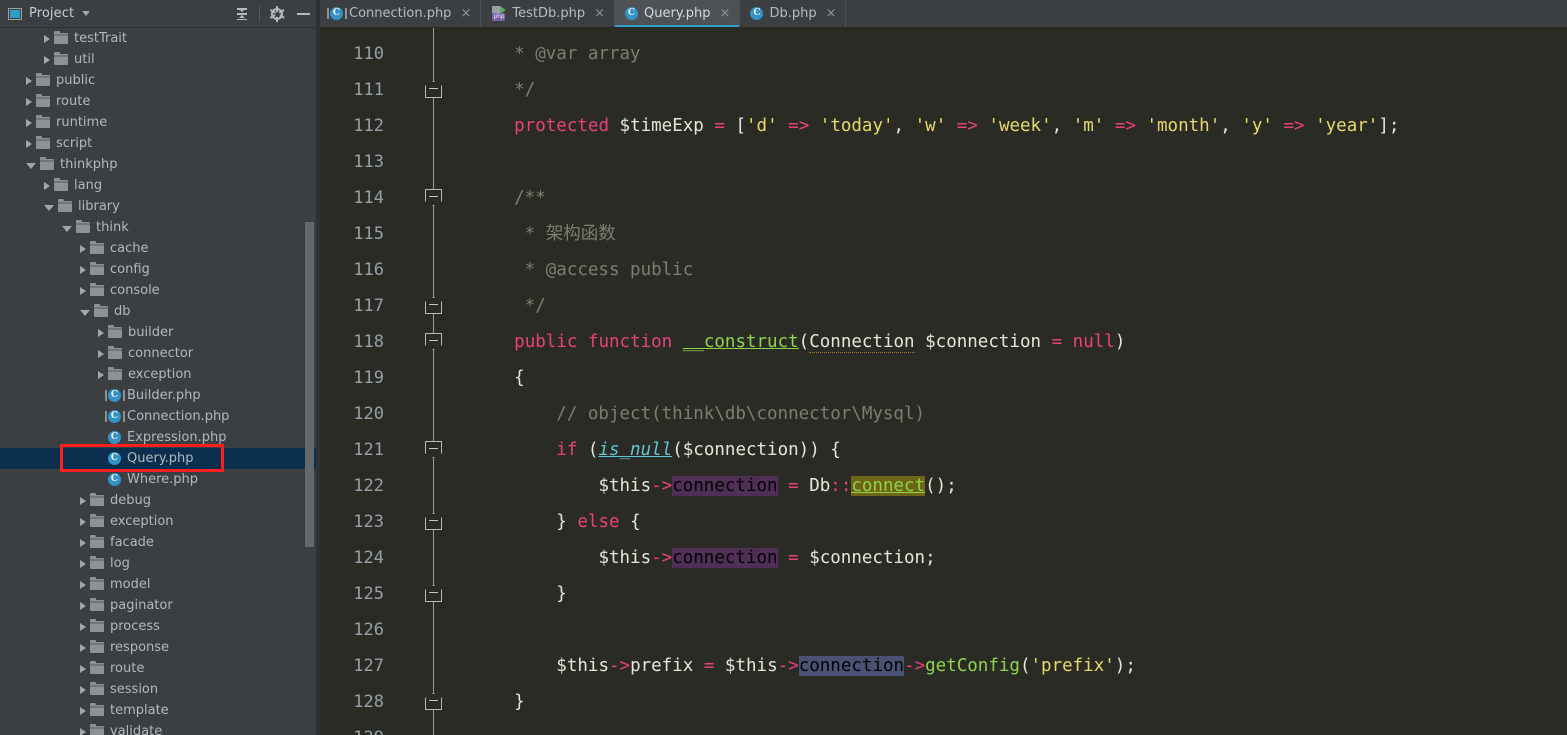 The width and height of the screenshot is (1567, 735). What do you see at coordinates (160, 458) in the screenshot?
I see `tree-file-query-php: C Query.php` at bounding box center [160, 458].